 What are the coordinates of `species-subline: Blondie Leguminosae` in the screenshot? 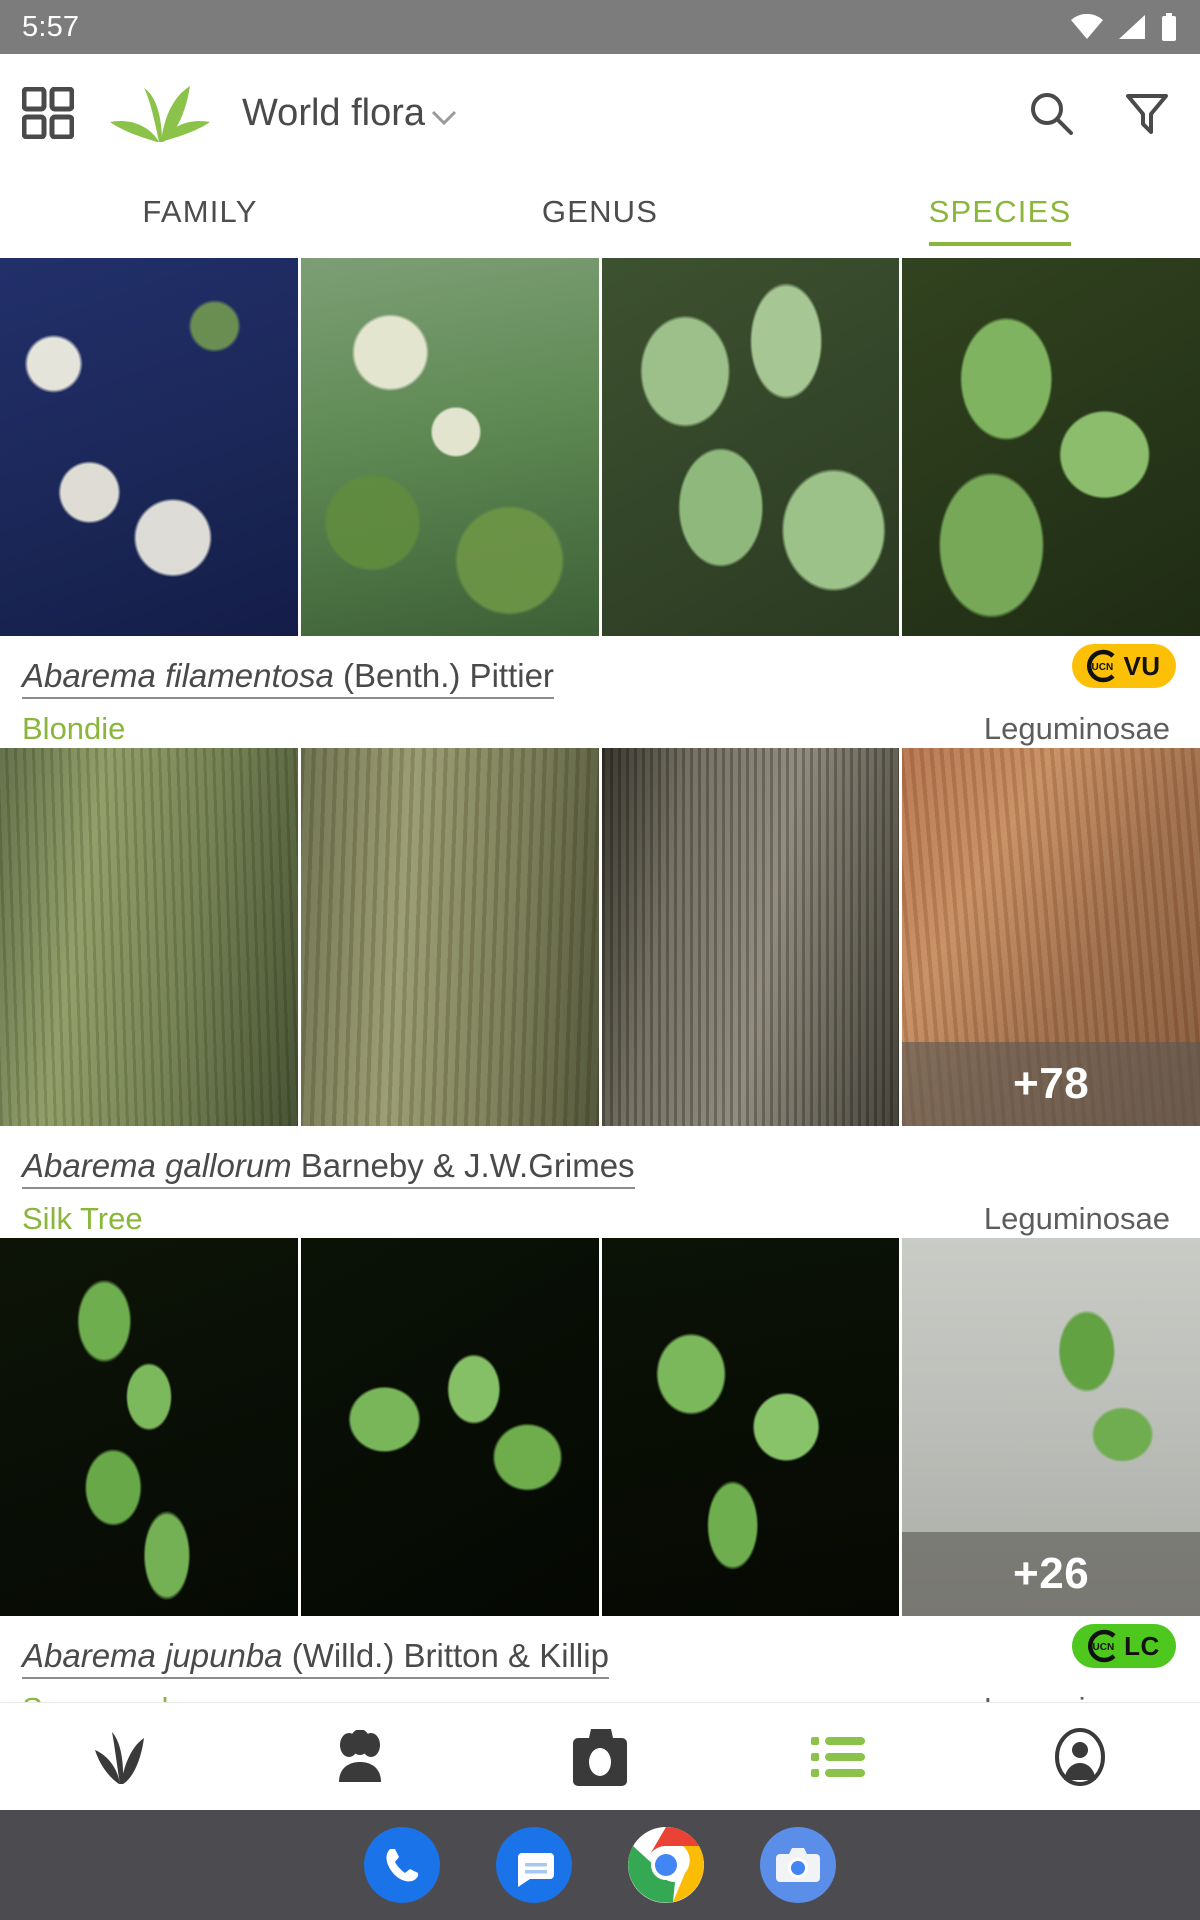 It's located at (596, 729).